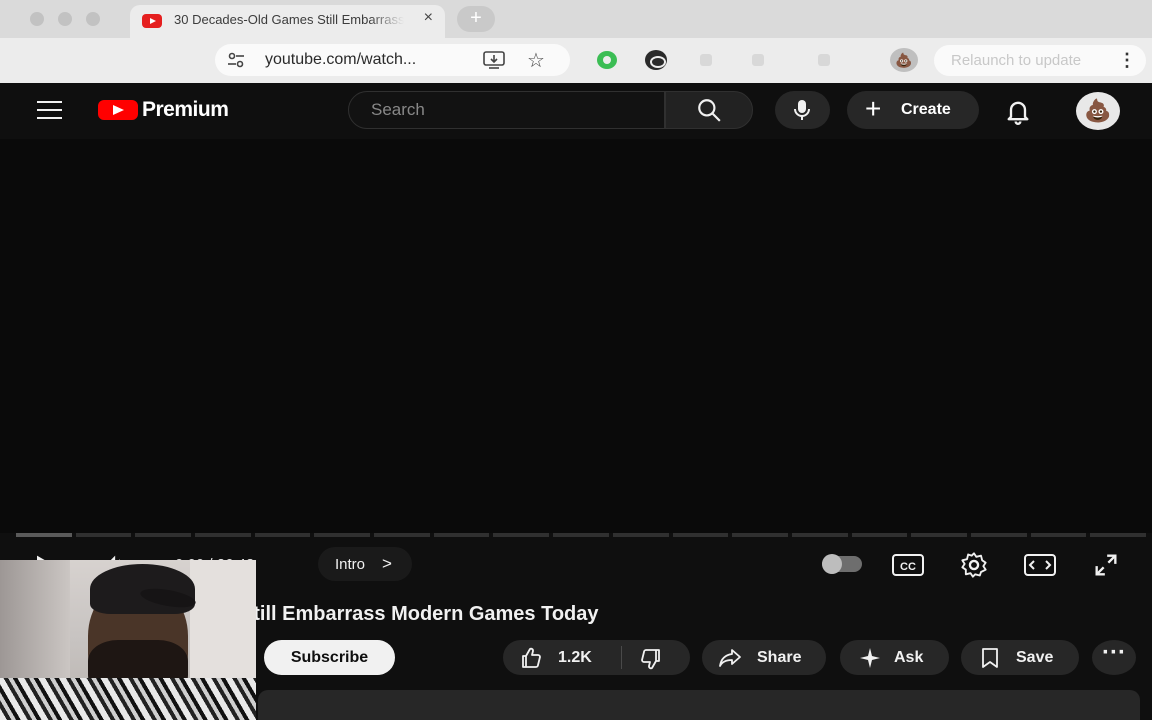  What do you see at coordinates (1035, 657) in the screenshot?
I see `save-label: Save` at bounding box center [1035, 657].